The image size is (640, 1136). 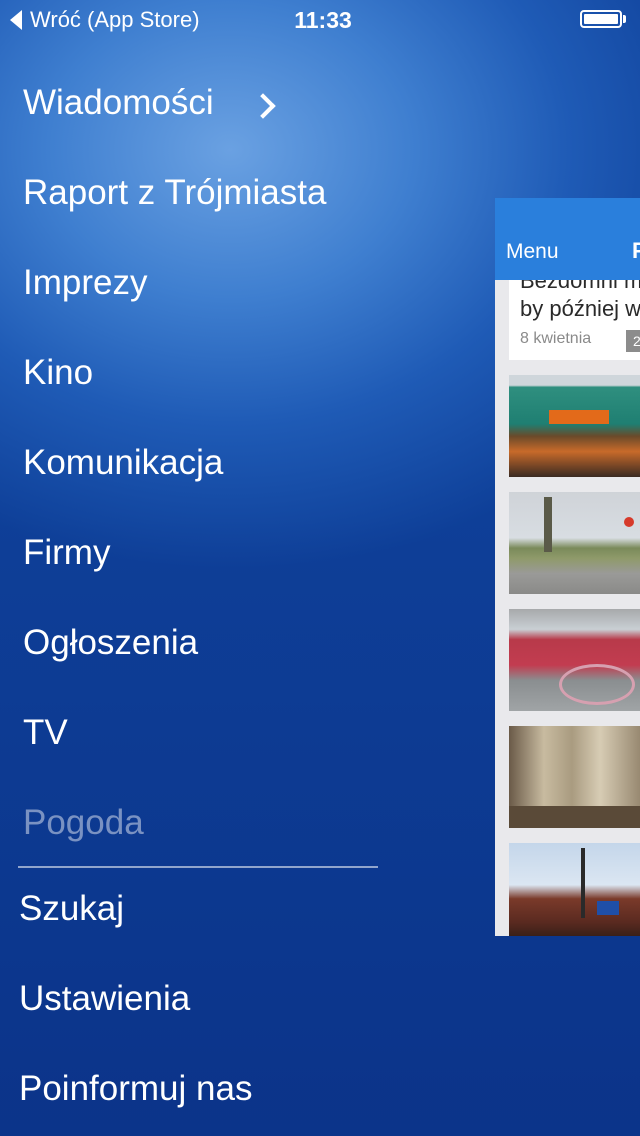 I want to click on menu-item-poinformuj: Poinformuj nas, so click(x=135, y=1089).